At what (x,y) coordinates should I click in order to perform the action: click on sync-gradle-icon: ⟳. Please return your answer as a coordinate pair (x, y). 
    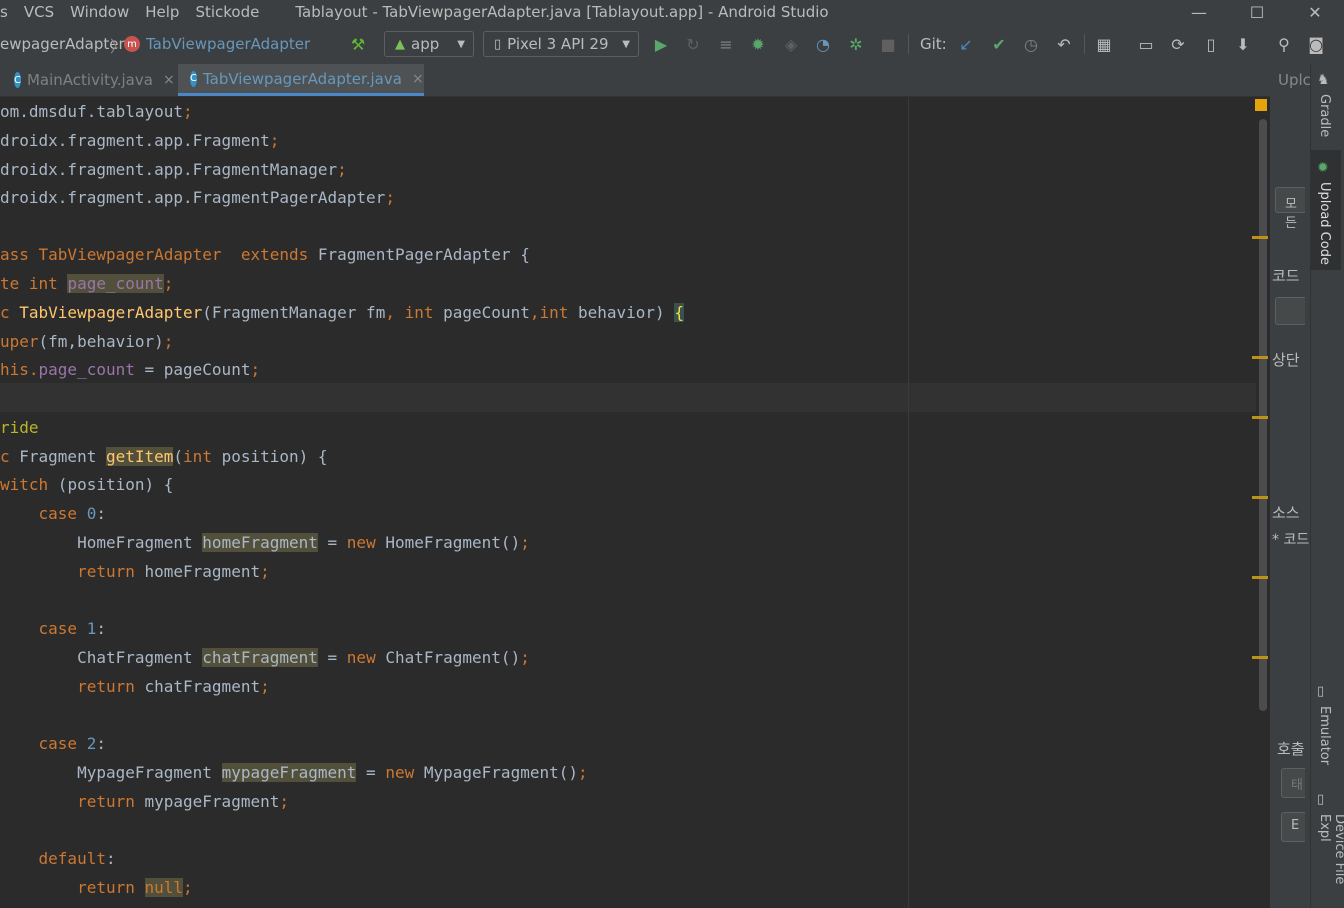
    Looking at the image, I should click on (1178, 44).